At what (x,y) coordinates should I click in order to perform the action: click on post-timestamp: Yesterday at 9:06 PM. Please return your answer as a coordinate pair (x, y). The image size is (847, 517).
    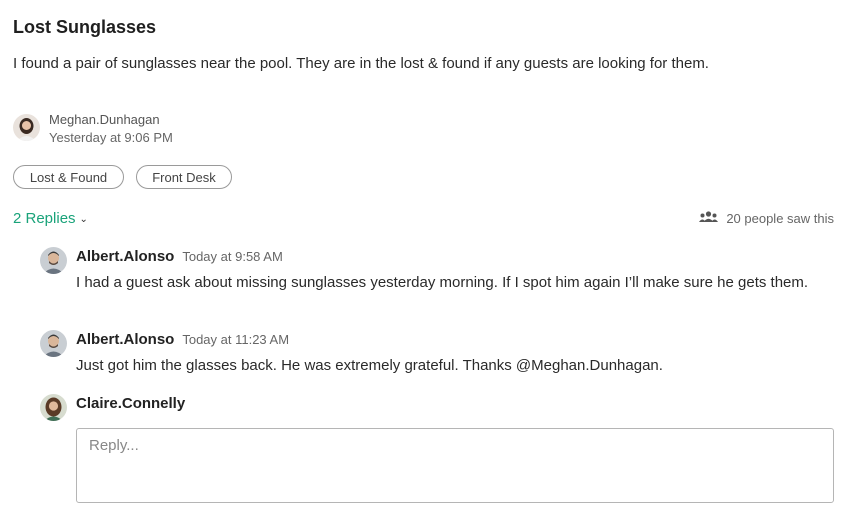
    Looking at the image, I should click on (111, 137).